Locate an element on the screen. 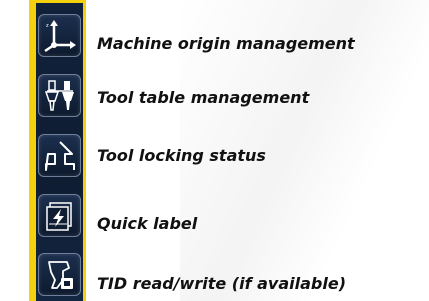 The image size is (429, 301). machine-origin-button: z is located at coordinates (59, 35).